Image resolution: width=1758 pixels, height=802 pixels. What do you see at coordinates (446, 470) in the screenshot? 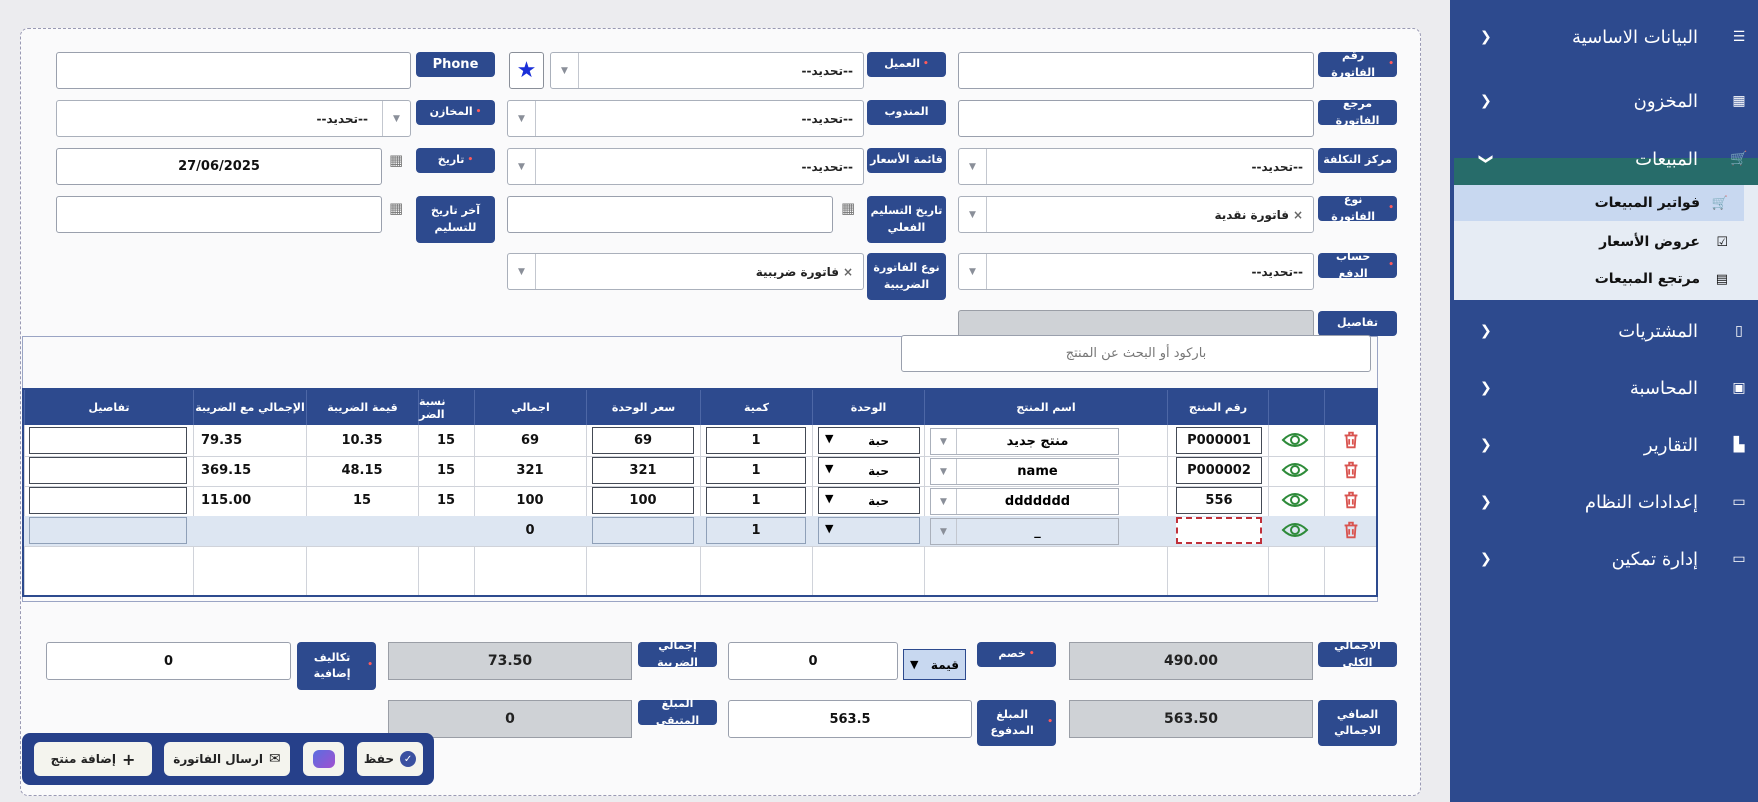
I see `tax-rate: 15` at bounding box center [446, 470].